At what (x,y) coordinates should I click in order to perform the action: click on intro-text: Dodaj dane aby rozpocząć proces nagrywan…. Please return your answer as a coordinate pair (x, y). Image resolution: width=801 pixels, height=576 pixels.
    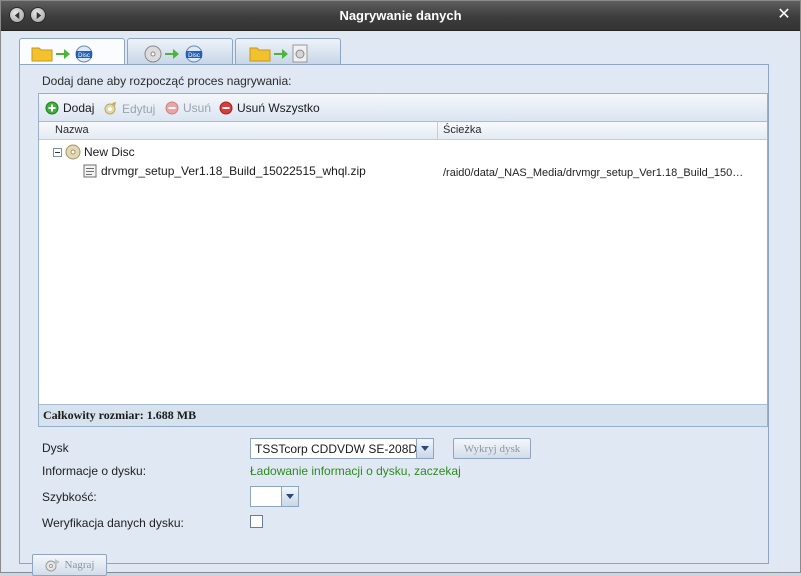
    Looking at the image, I should click on (167, 81).